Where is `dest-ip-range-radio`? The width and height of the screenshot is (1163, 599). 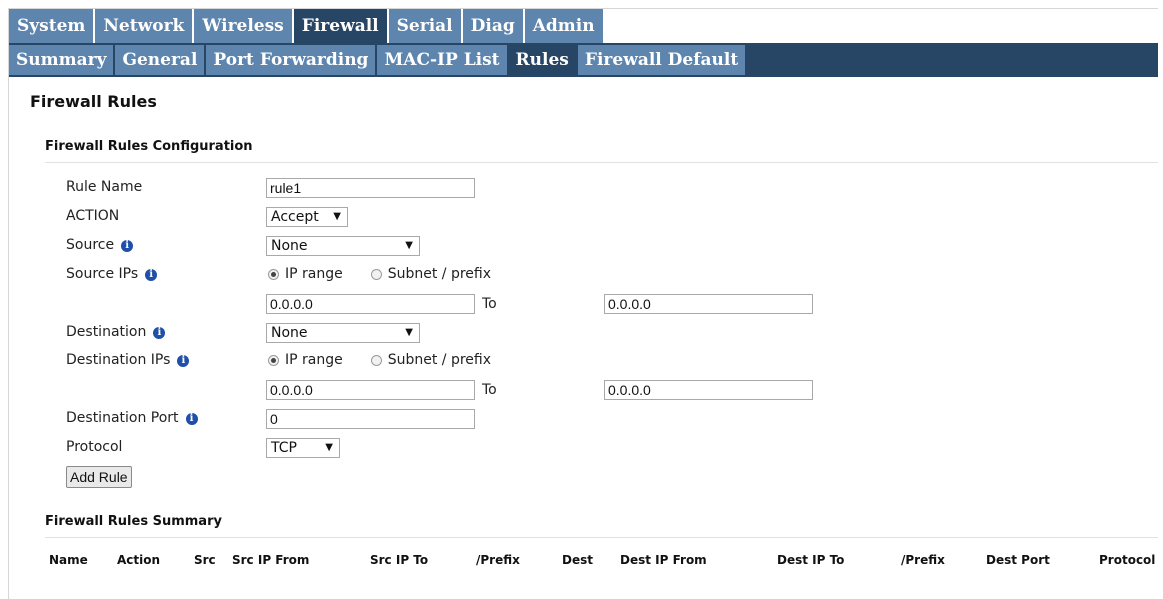 dest-ip-range-radio is located at coordinates (273, 360).